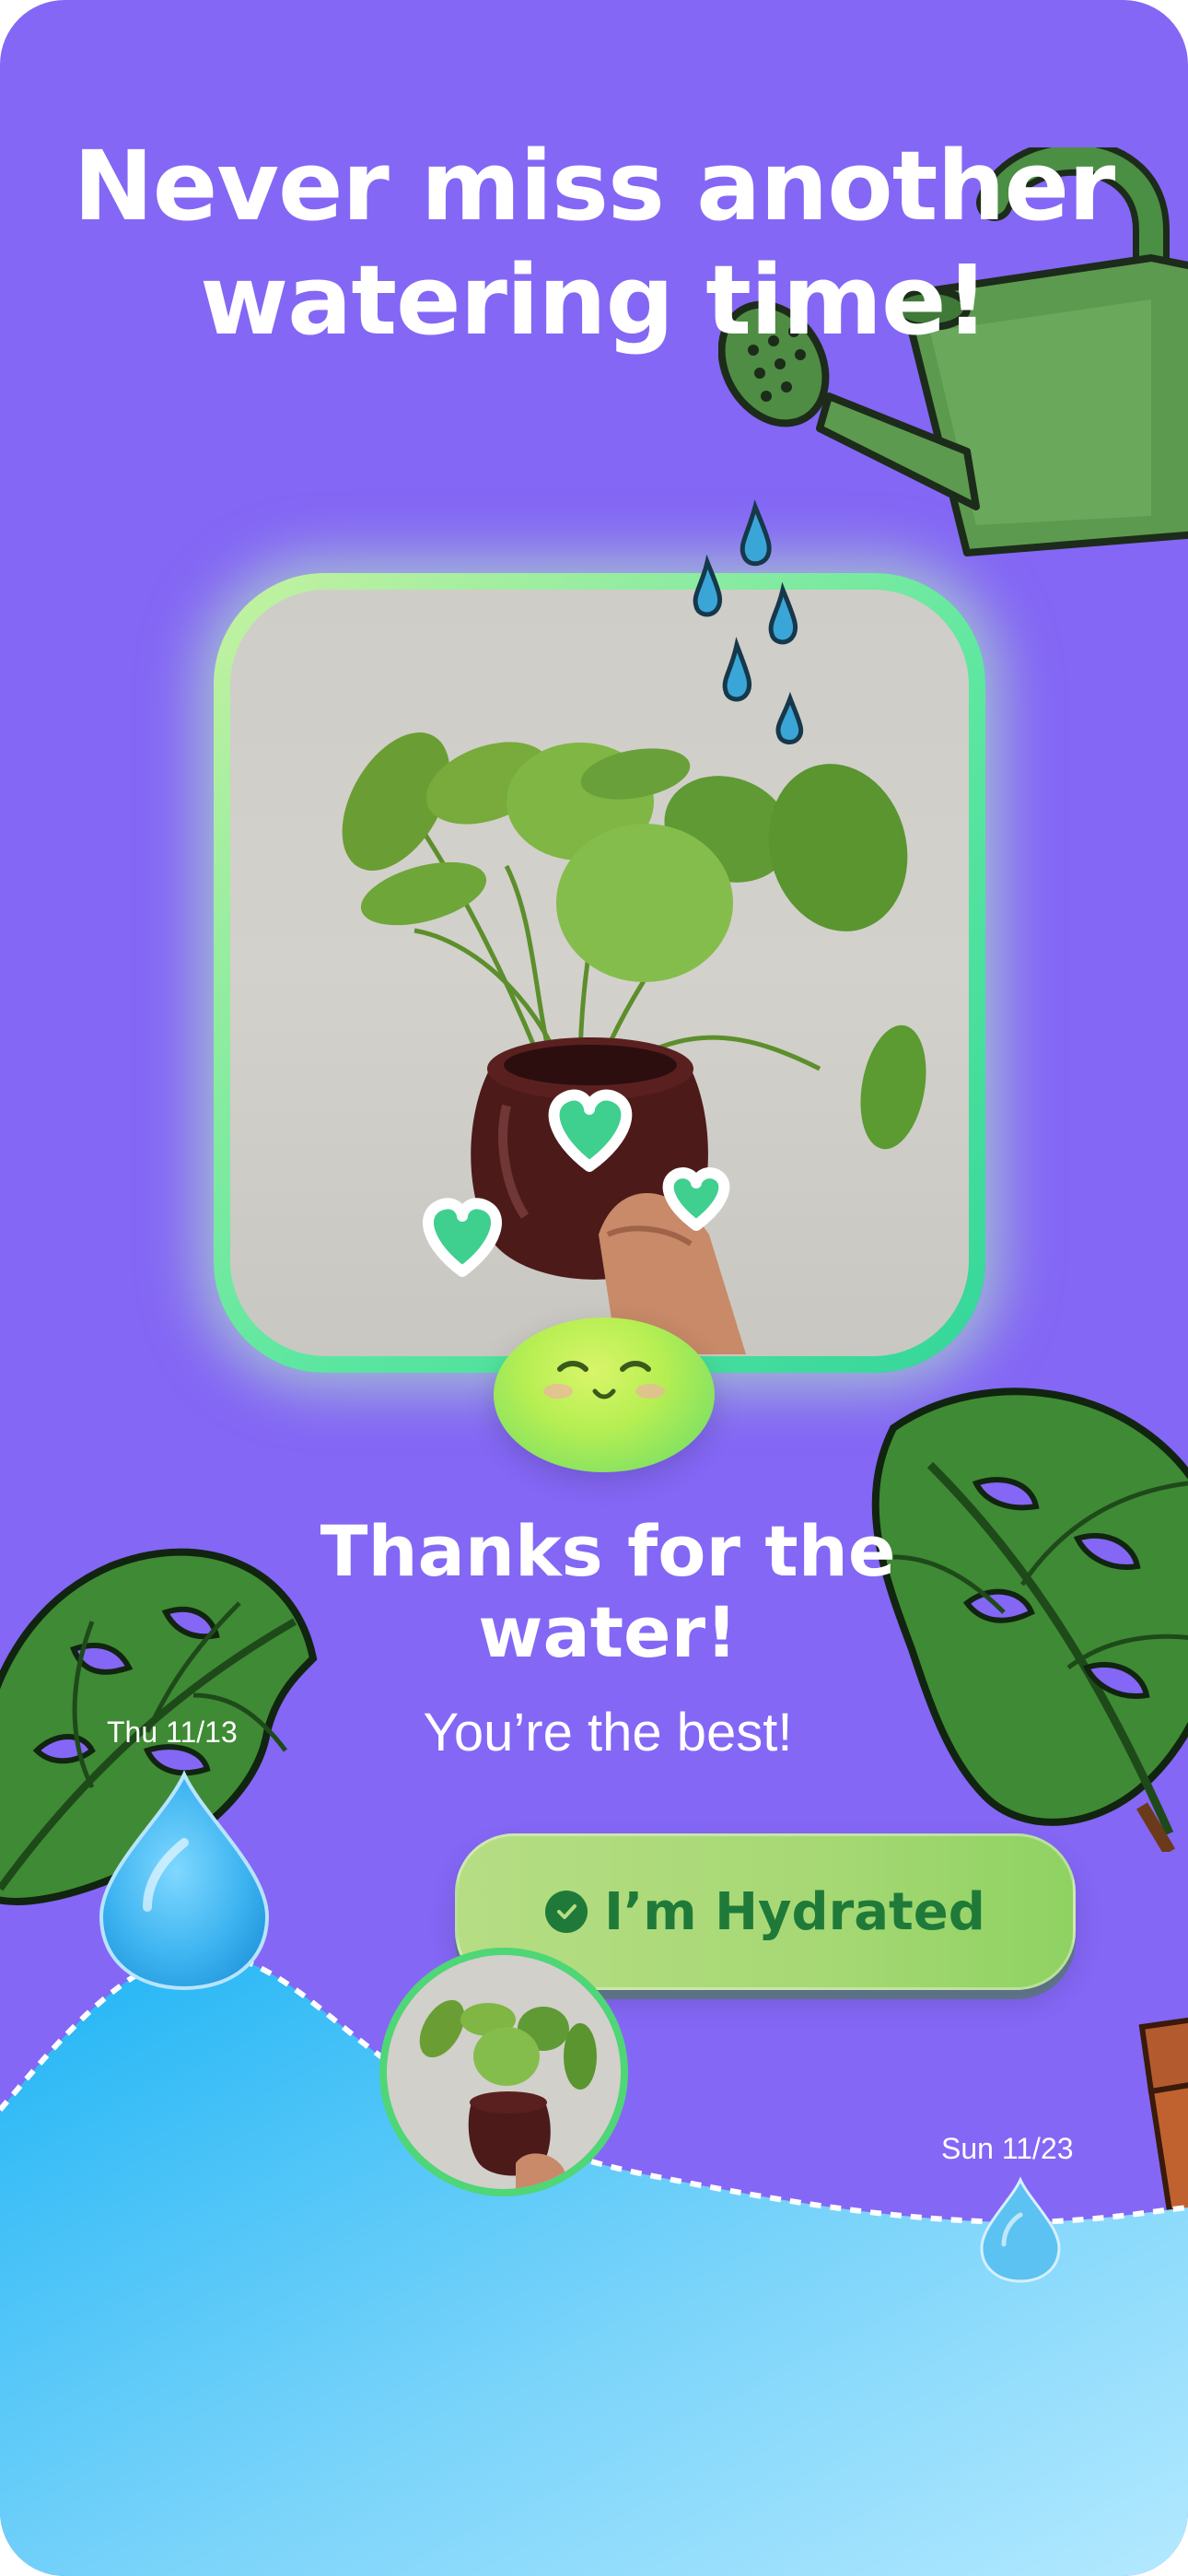 Image resolution: width=1188 pixels, height=2576 pixels. What do you see at coordinates (594, 186) in the screenshot?
I see `headline-line-1: Never miss another` at bounding box center [594, 186].